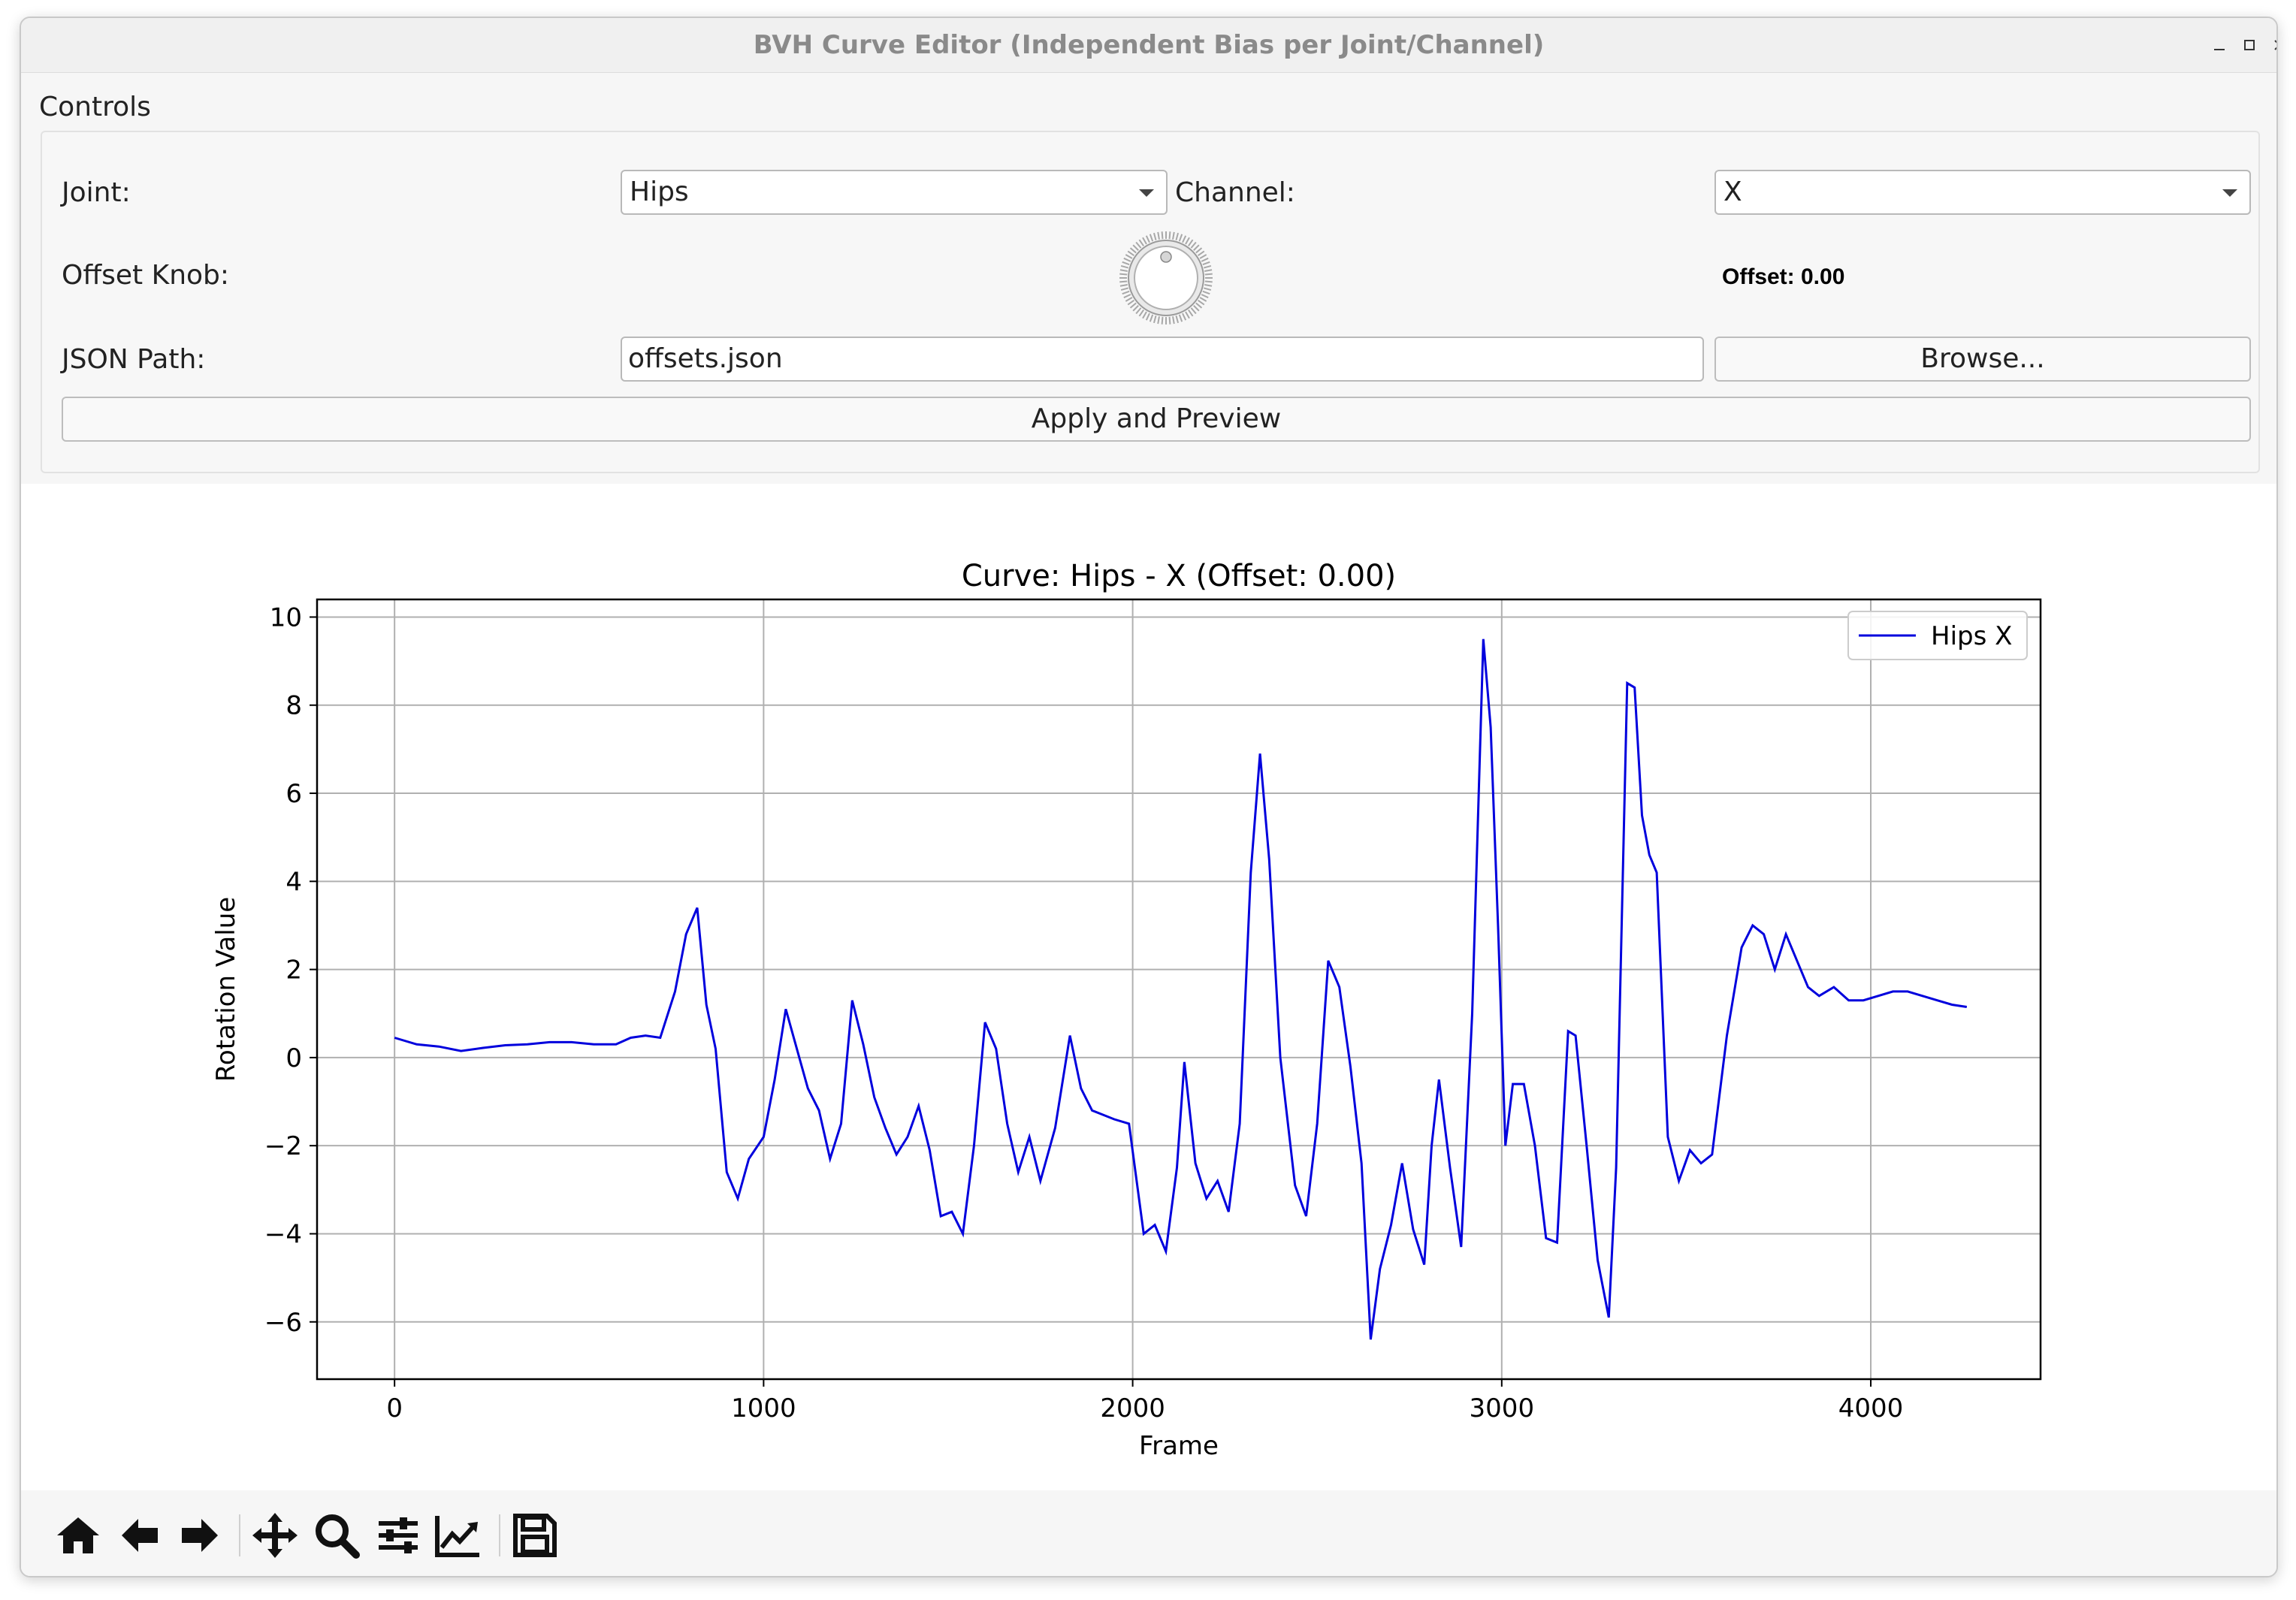  I want to click on y-axis-label: Rotation Value, so click(226, 989).